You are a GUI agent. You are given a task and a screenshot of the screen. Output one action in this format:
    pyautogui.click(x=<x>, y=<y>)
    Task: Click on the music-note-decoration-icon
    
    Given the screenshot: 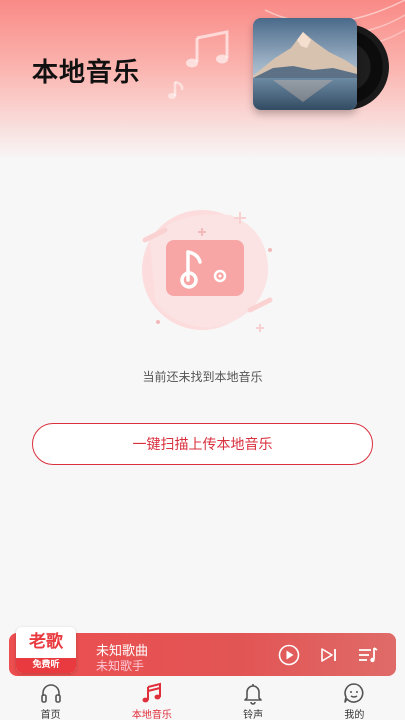 What is the action you would take?
    pyautogui.click(x=207, y=49)
    